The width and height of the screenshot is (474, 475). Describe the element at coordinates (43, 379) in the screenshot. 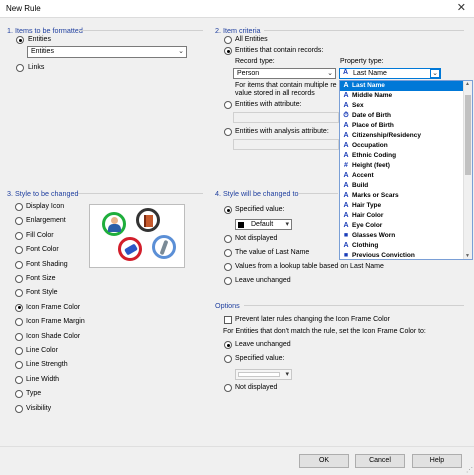

I see `style-option-label: Line Width` at that location.